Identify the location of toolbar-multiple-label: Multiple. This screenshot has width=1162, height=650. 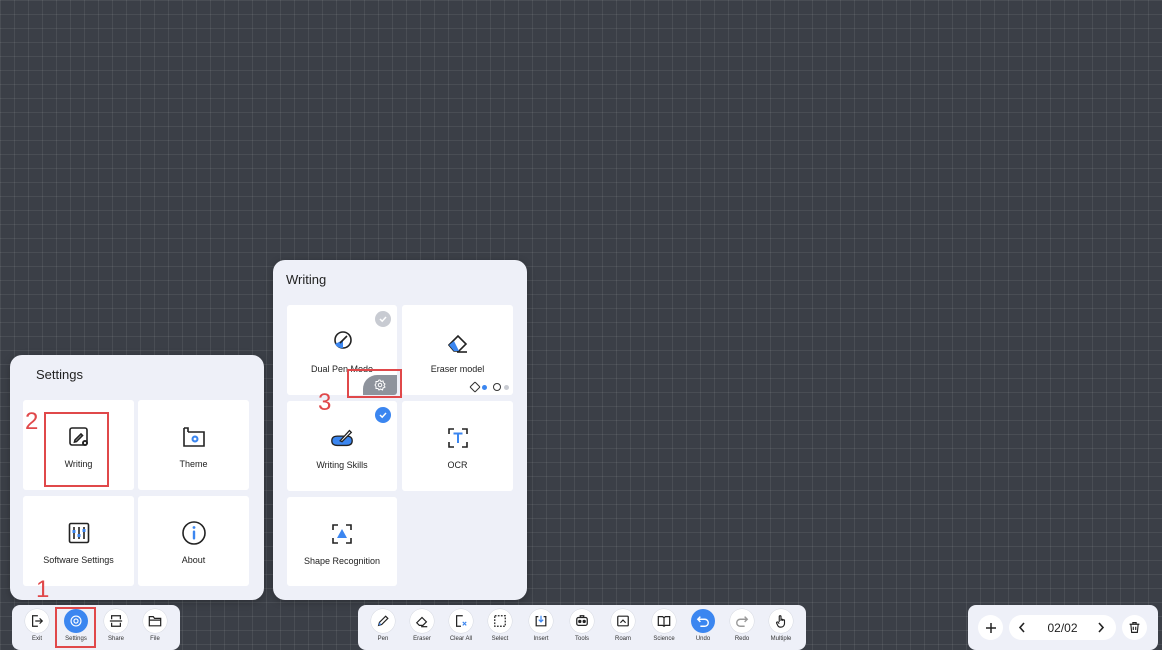
(781, 639).